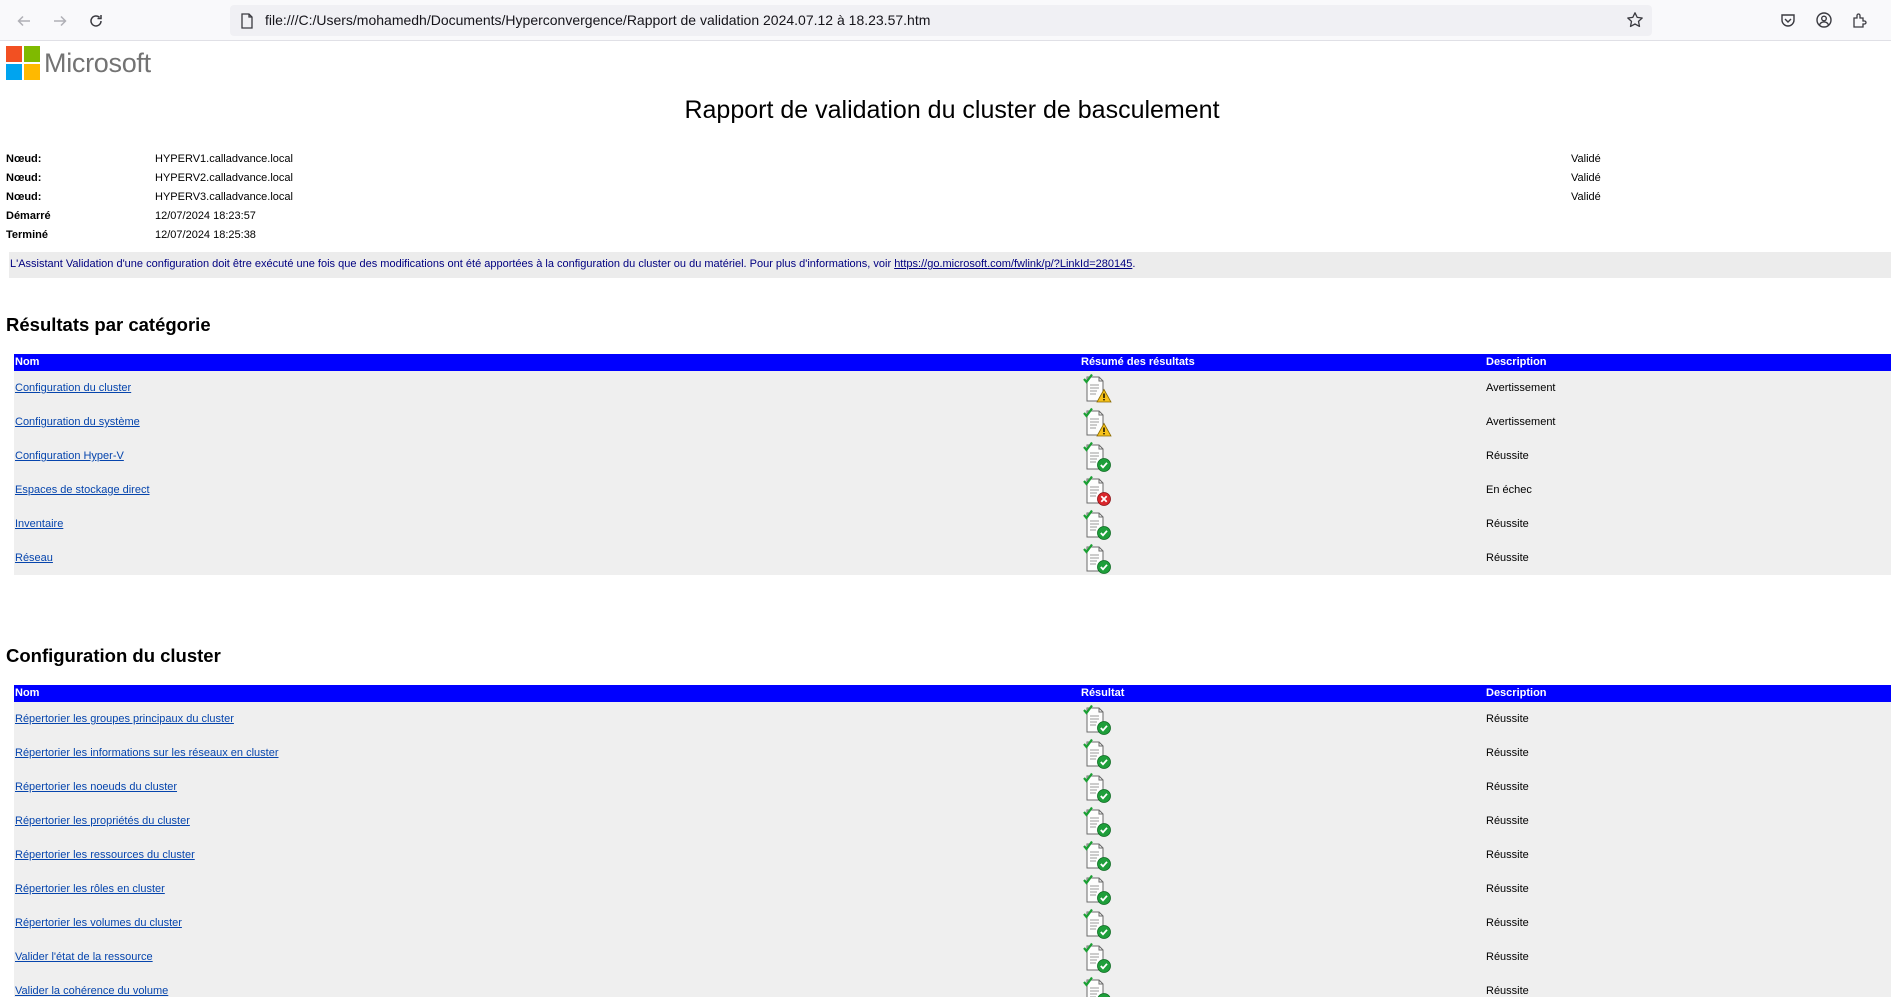  Describe the element at coordinates (1635, 22) in the screenshot. I see `bookmark-star-icon` at that location.